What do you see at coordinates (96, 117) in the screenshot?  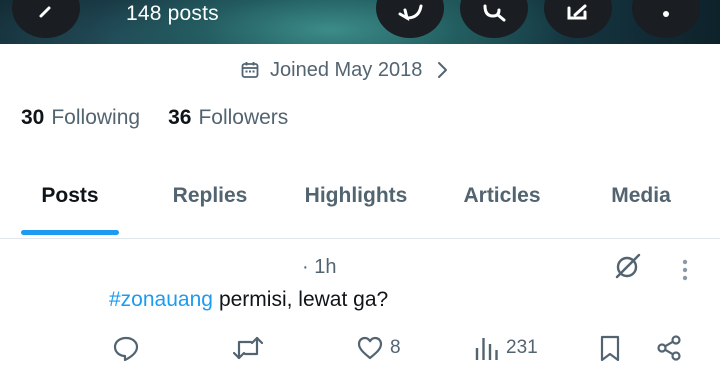 I see `following-label: Following` at bounding box center [96, 117].